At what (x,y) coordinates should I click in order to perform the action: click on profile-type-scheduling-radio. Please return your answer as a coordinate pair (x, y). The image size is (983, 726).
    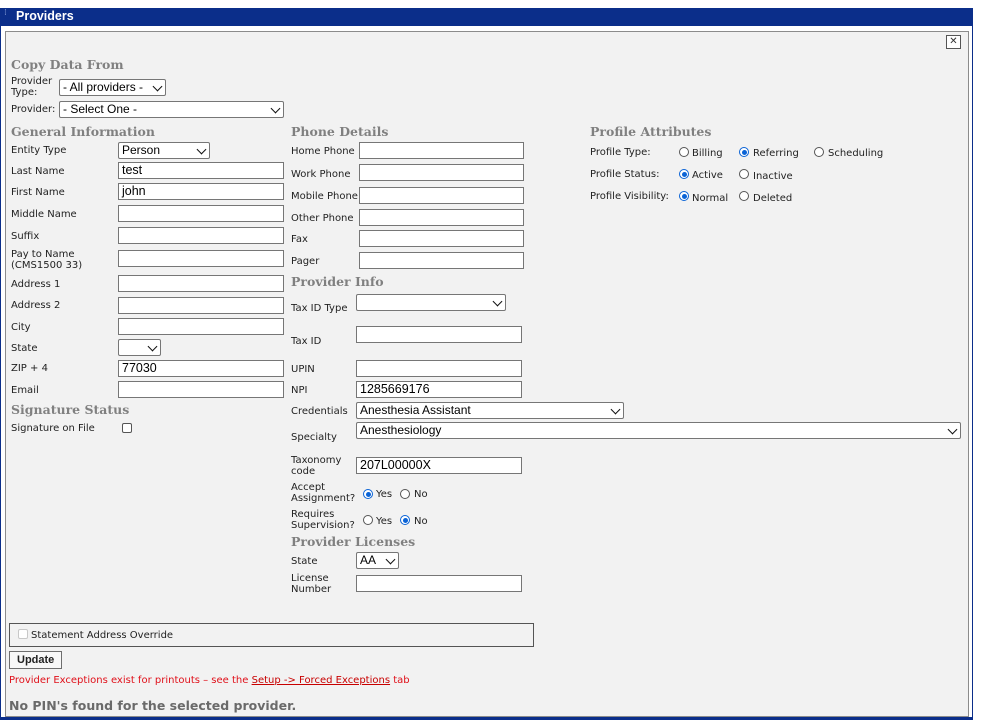
    Looking at the image, I should click on (819, 152).